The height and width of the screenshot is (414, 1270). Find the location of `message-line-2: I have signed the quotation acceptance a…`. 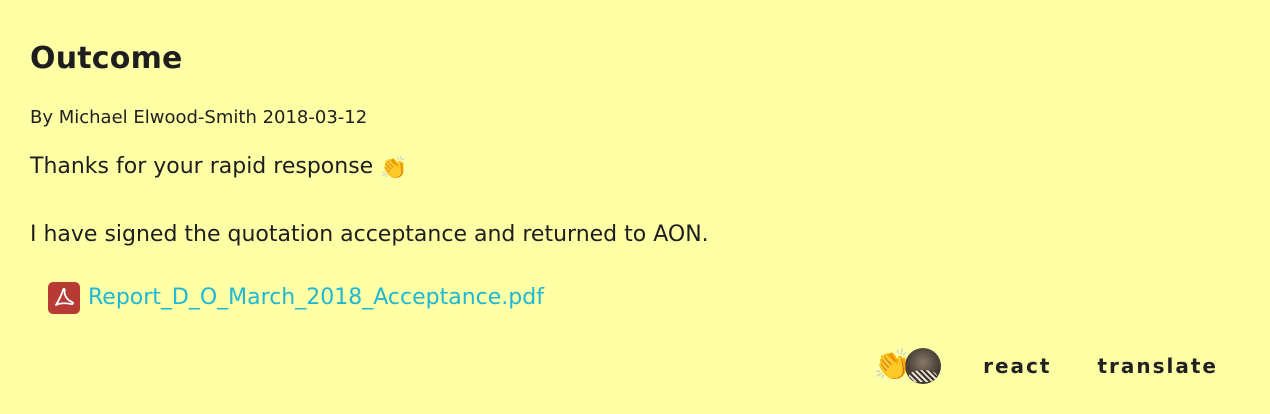

message-line-2: I have signed the quotation acceptance a… is located at coordinates (369, 234).